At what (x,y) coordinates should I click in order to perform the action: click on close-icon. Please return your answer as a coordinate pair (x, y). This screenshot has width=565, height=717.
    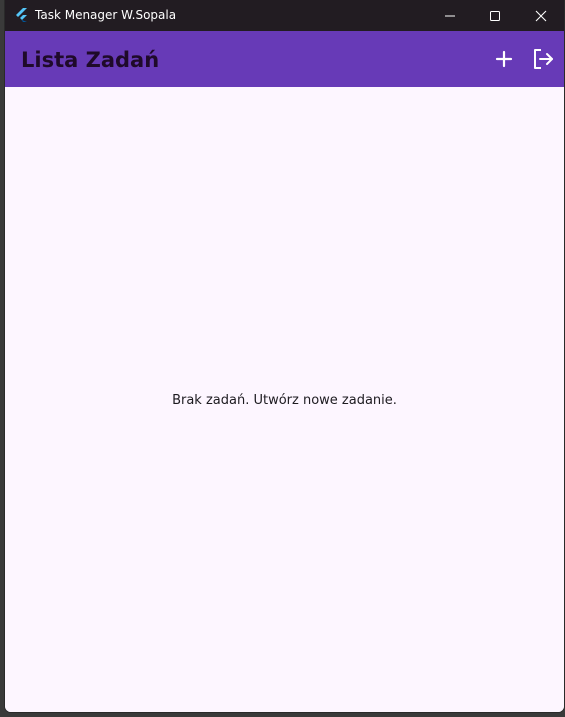
    Looking at the image, I should click on (541, 15).